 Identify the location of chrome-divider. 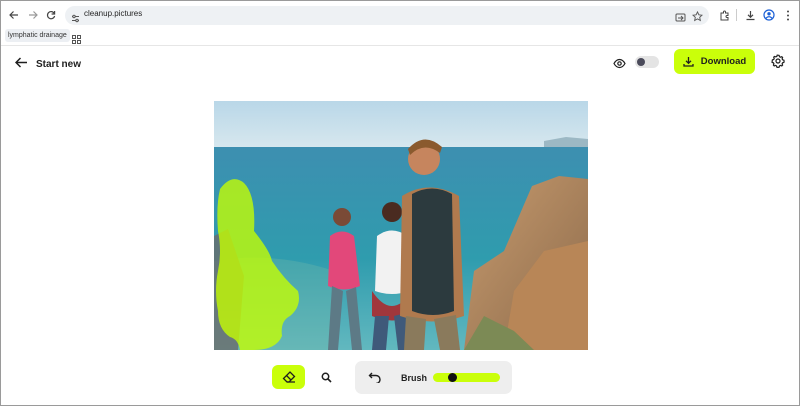
(400, 45).